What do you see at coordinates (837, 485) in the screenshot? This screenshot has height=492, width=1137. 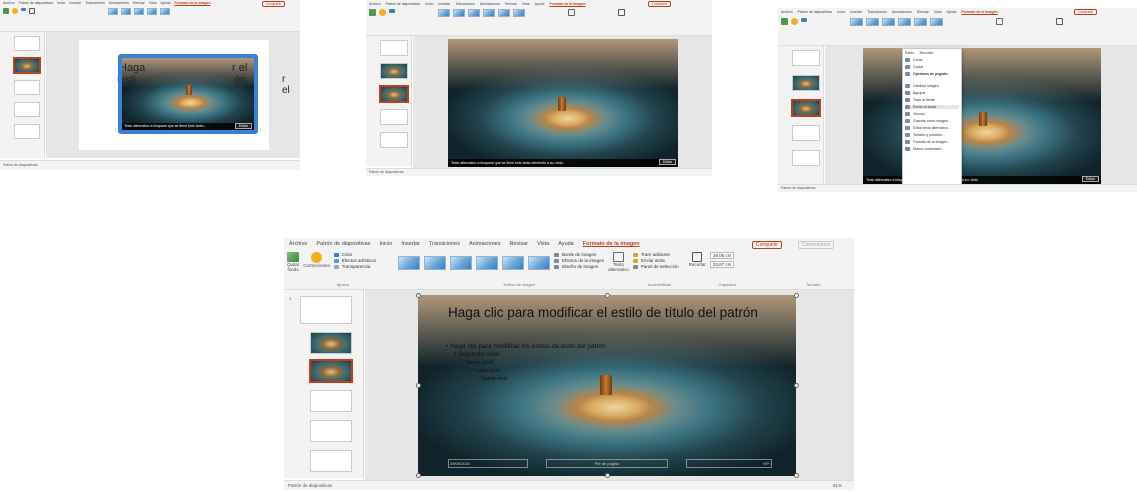 I see `zoom-level: 61%` at bounding box center [837, 485].